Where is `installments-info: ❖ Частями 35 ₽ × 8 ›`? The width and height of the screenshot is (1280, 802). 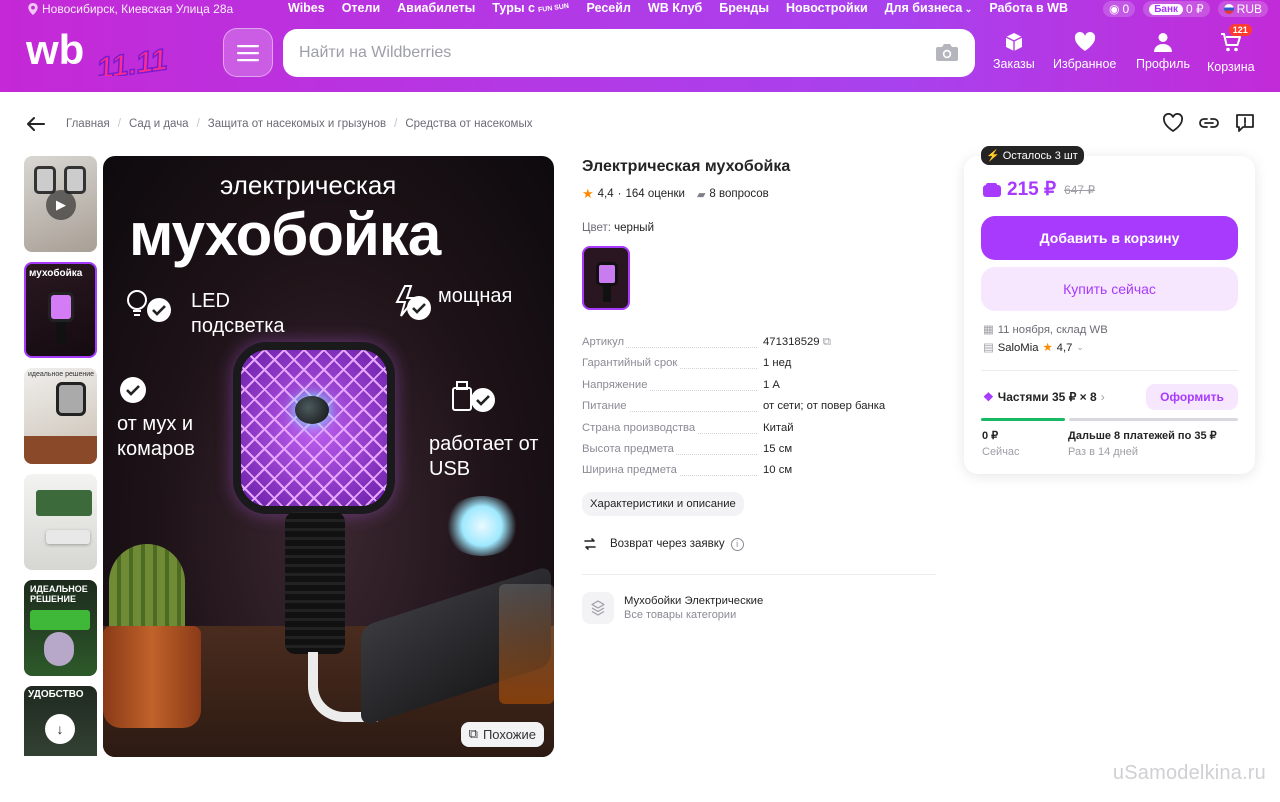 installments-info: ❖ Частями 35 ₽ × 8 › is located at coordinates (1044, 397).